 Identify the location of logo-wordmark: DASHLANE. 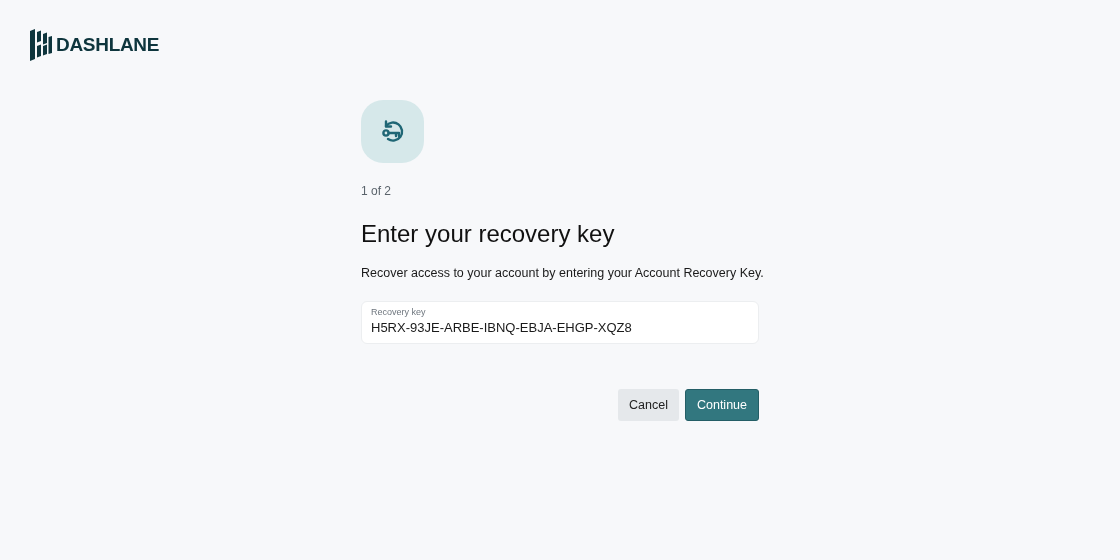
(108, 45).